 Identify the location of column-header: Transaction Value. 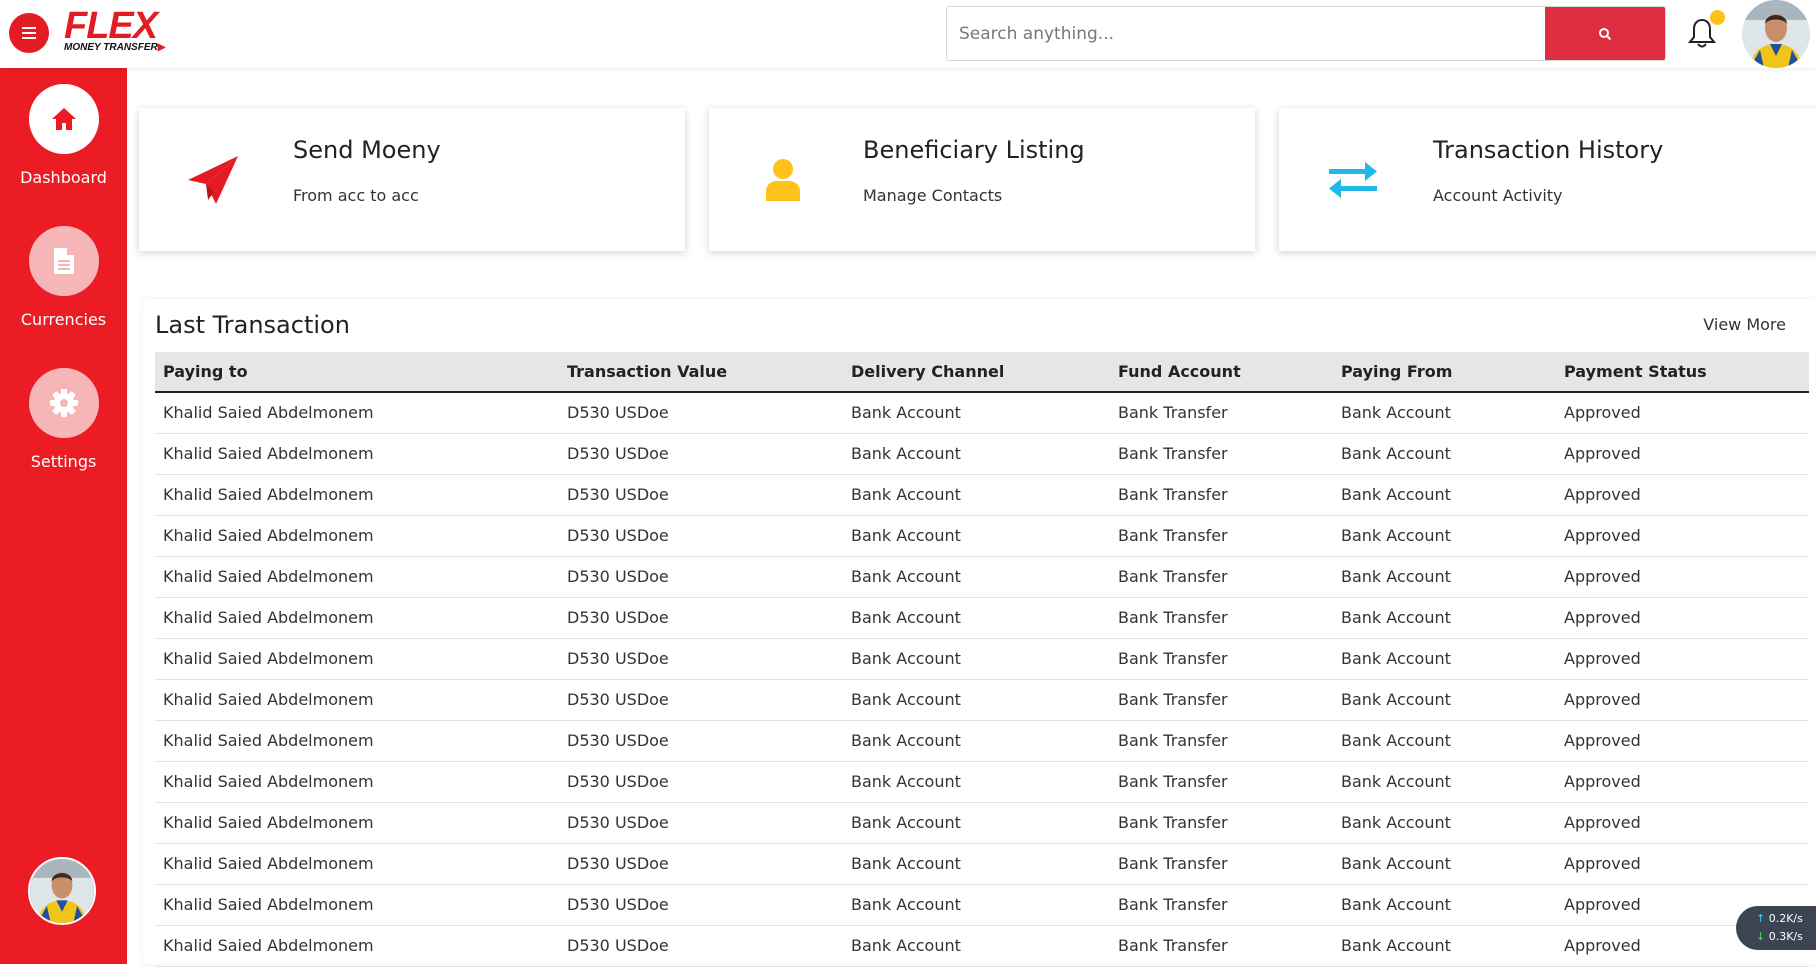
(701, 372).